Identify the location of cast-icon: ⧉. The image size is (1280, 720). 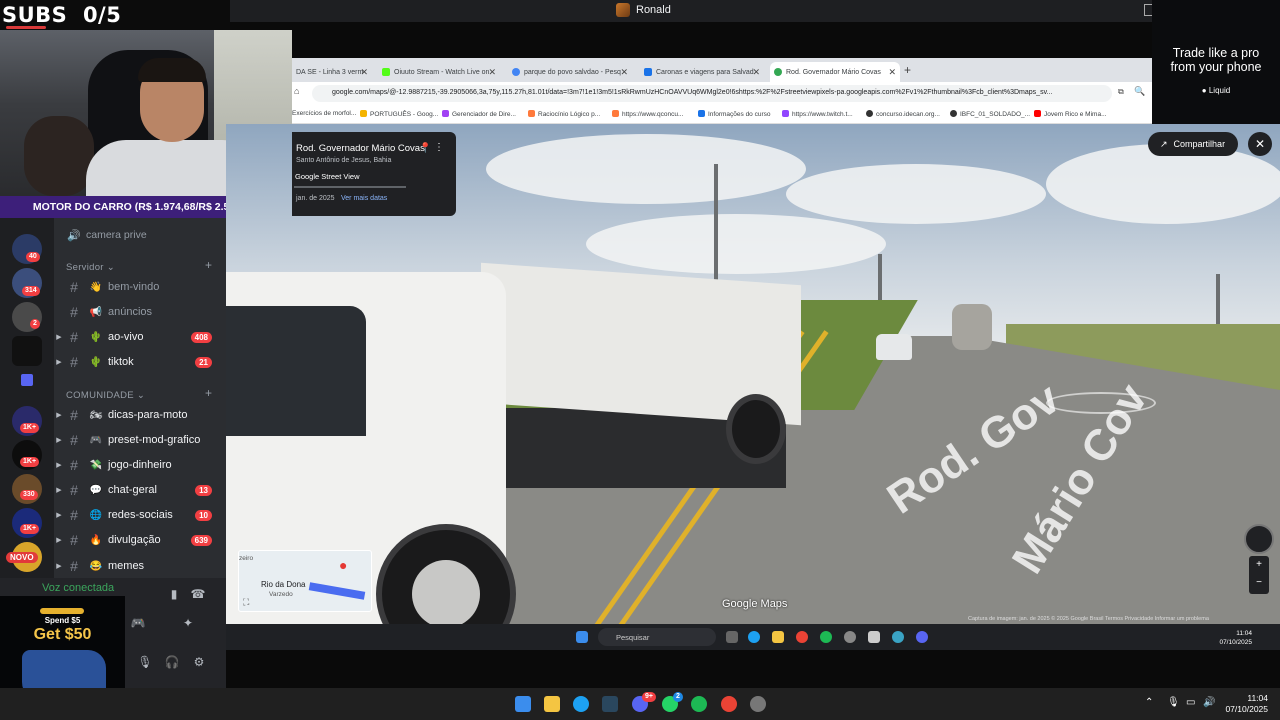
(1121, 92).